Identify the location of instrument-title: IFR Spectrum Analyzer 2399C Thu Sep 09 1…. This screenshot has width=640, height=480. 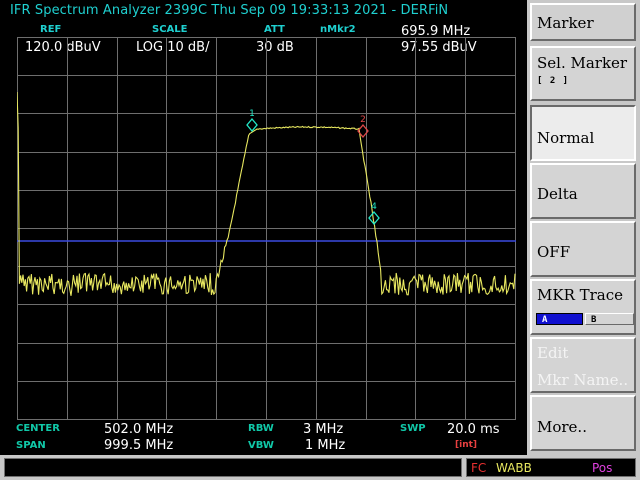
(229, 10).